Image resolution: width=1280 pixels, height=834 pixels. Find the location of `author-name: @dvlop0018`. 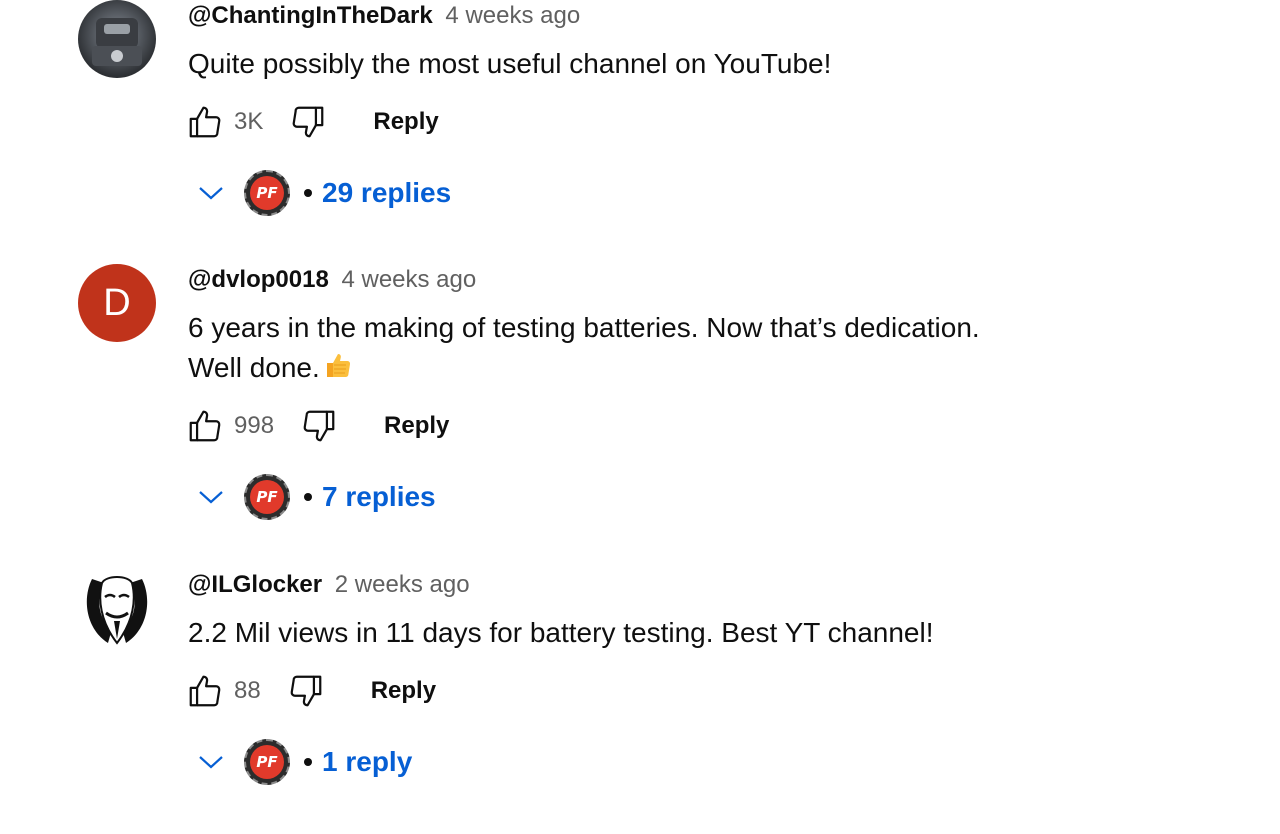

author-name: @dvlop0018 is located at coordinates (258, 279).